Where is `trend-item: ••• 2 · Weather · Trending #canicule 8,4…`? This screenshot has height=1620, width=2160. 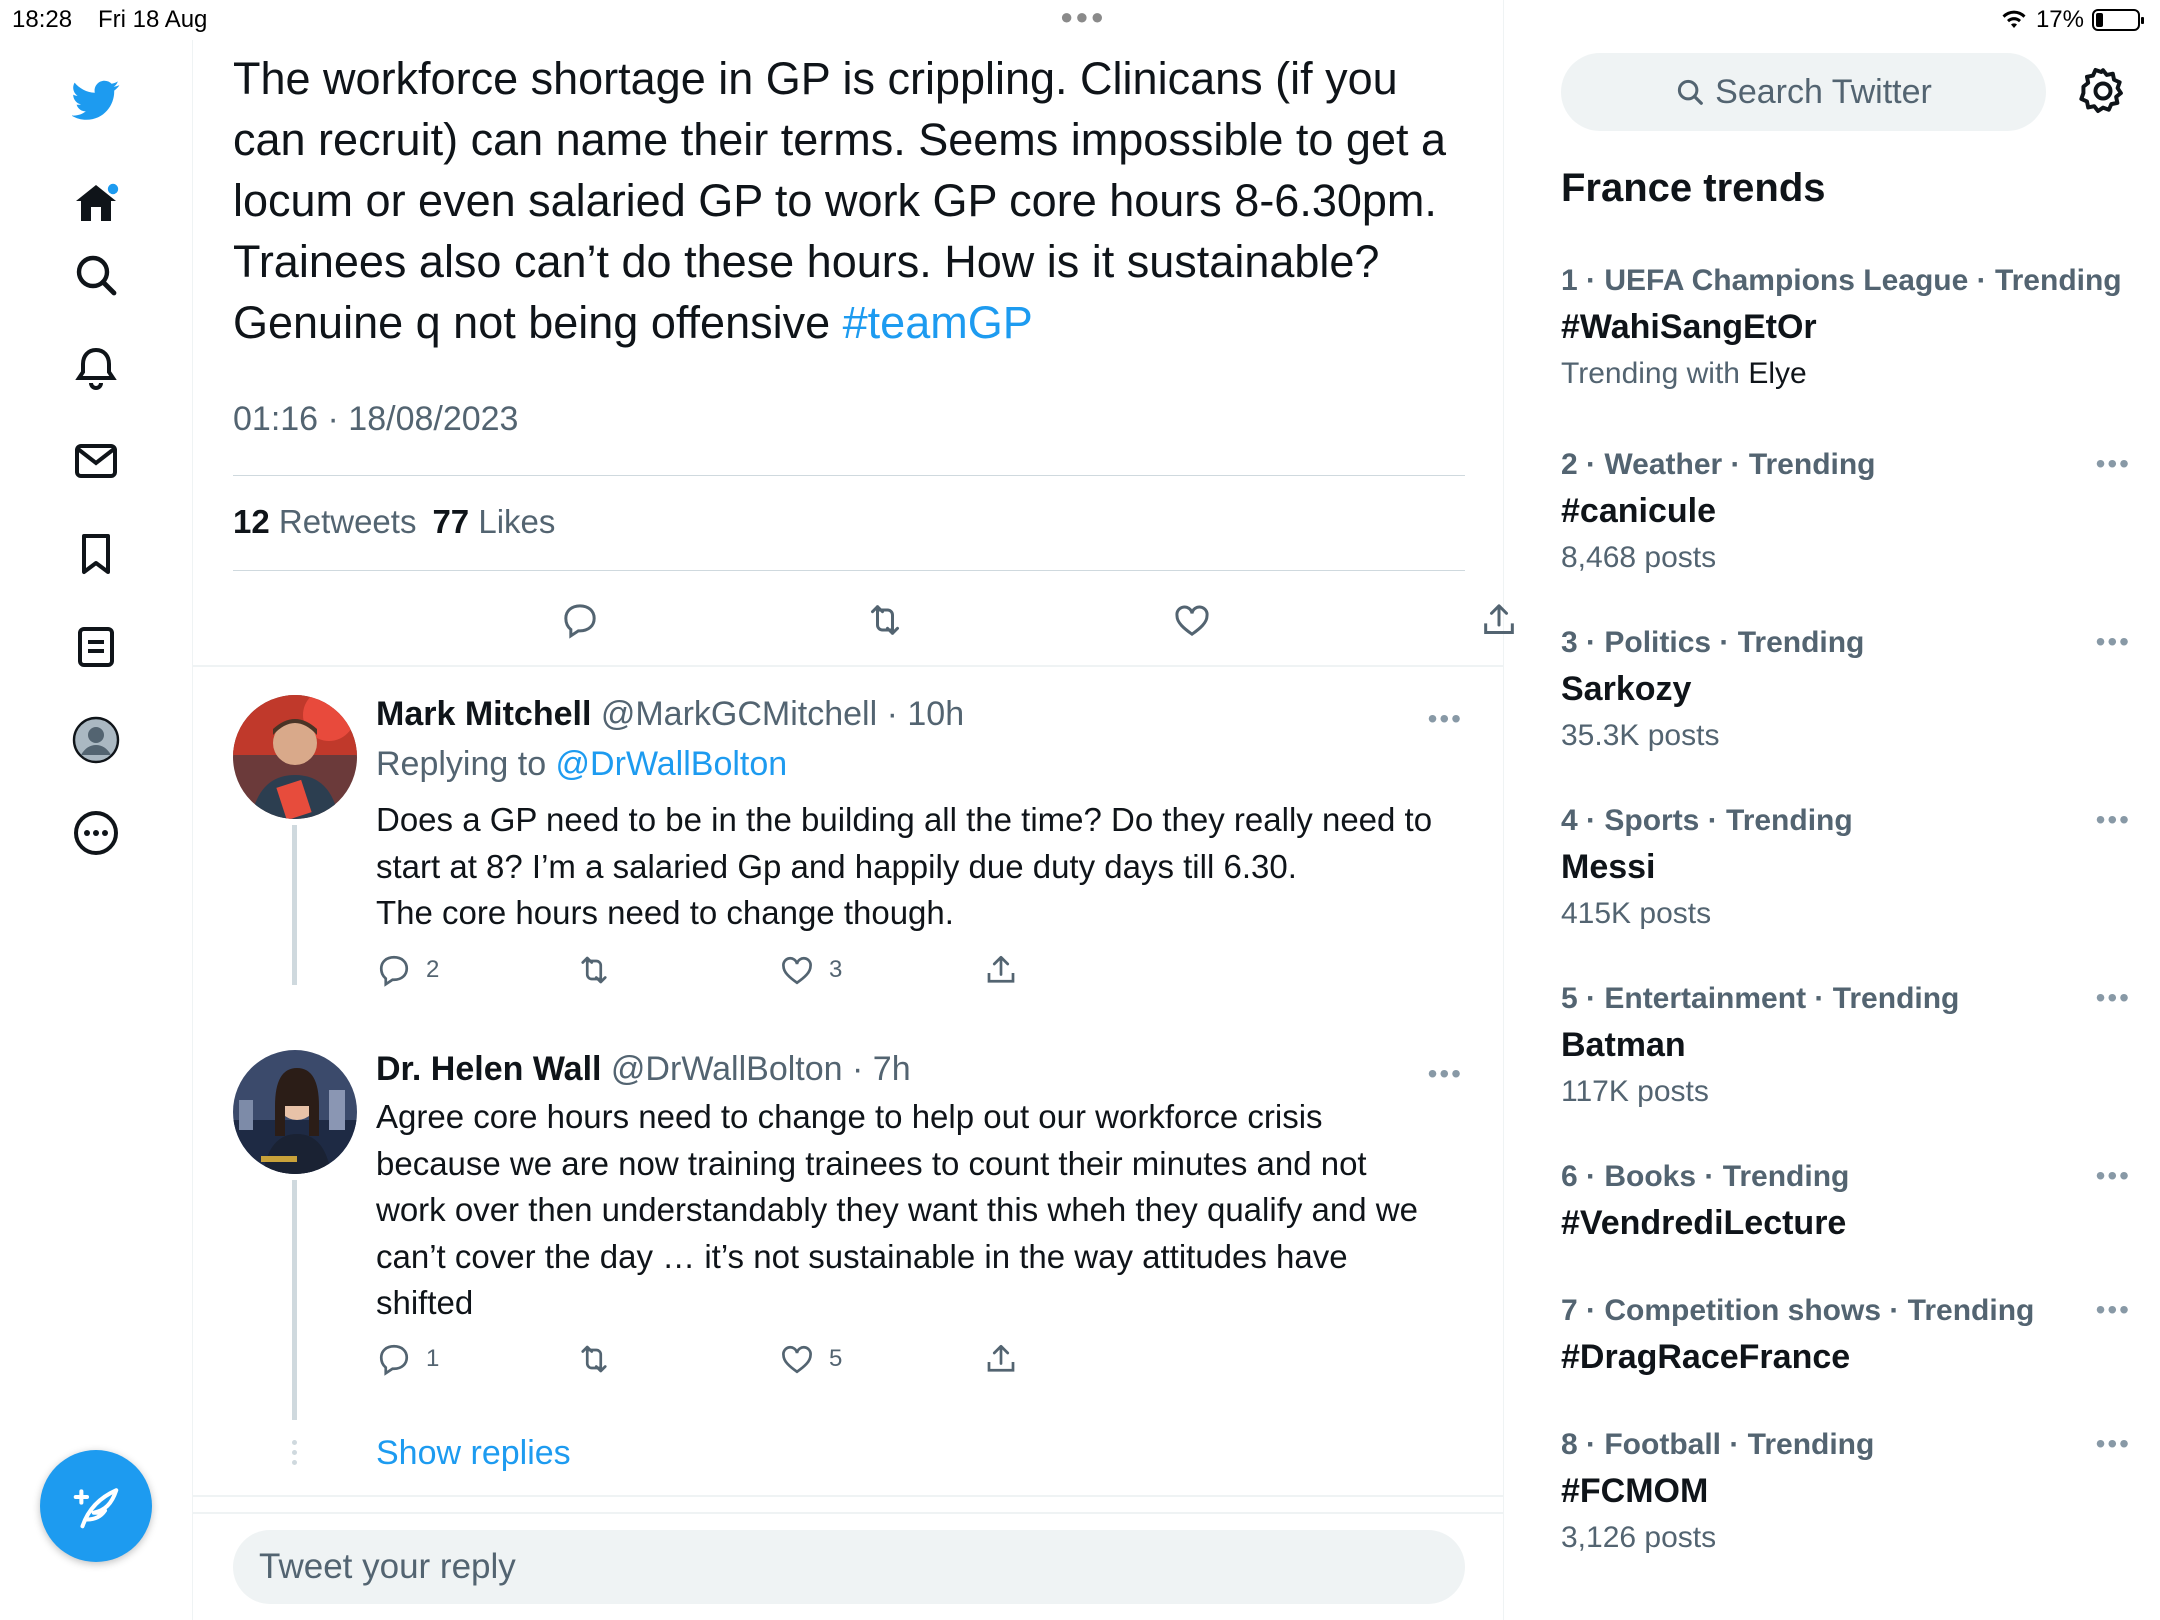 trend-item: ••• 2 · Weather · Trending #canicule 8,4… is located at coordinates (1846, 511).